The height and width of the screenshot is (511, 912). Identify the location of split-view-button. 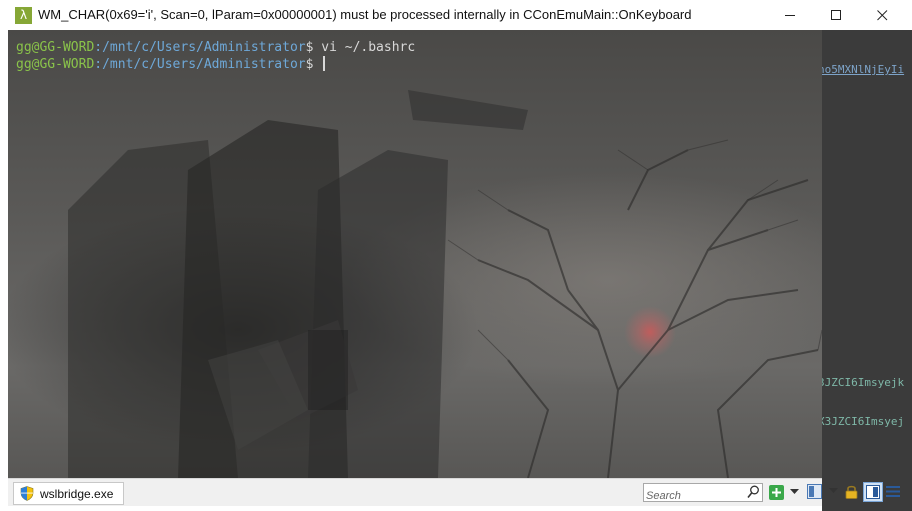
(873, 492).